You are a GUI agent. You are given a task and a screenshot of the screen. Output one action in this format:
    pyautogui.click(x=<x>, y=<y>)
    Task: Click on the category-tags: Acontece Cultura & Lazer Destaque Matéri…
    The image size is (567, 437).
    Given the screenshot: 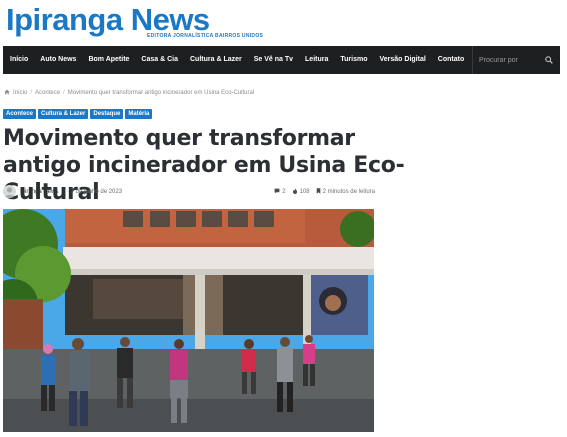 What is the action you would take?
    pyautogui.click(x=78, y=114)
    